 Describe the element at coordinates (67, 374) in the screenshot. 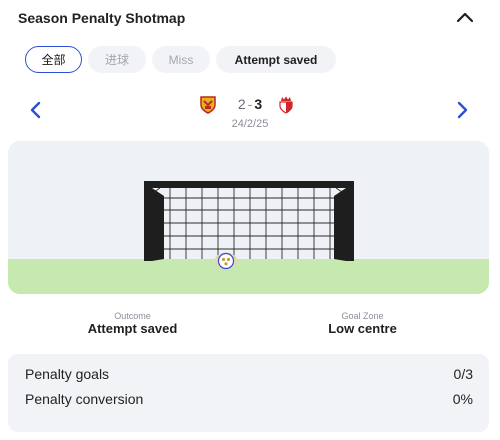

I see `penalty-goals-label: Penalty goals` at that location.